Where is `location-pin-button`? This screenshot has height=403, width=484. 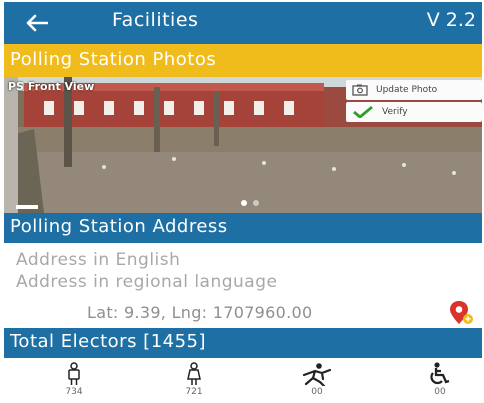
location-pin-button is located at coordinates (461, 313).